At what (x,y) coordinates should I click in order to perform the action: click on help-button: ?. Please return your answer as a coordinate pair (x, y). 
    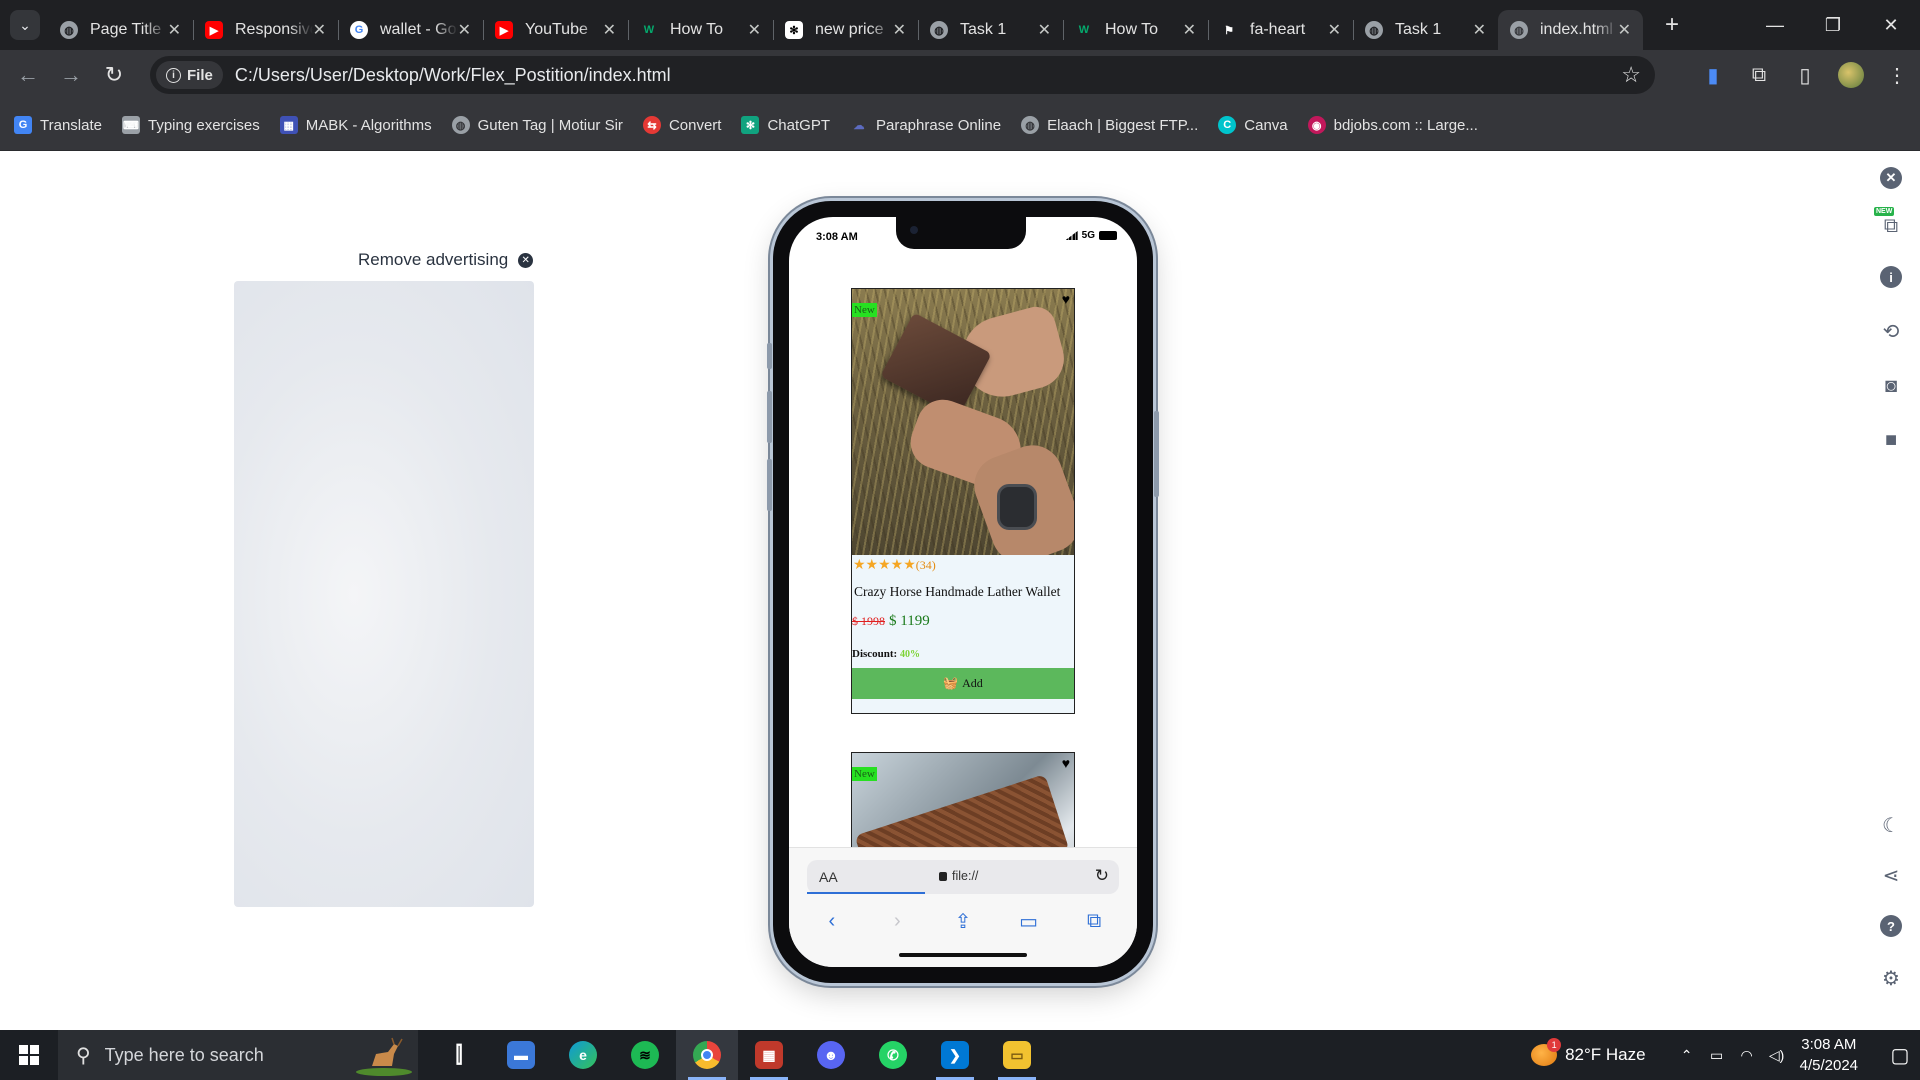
    Looking at the image, I should click on (1891, 926).